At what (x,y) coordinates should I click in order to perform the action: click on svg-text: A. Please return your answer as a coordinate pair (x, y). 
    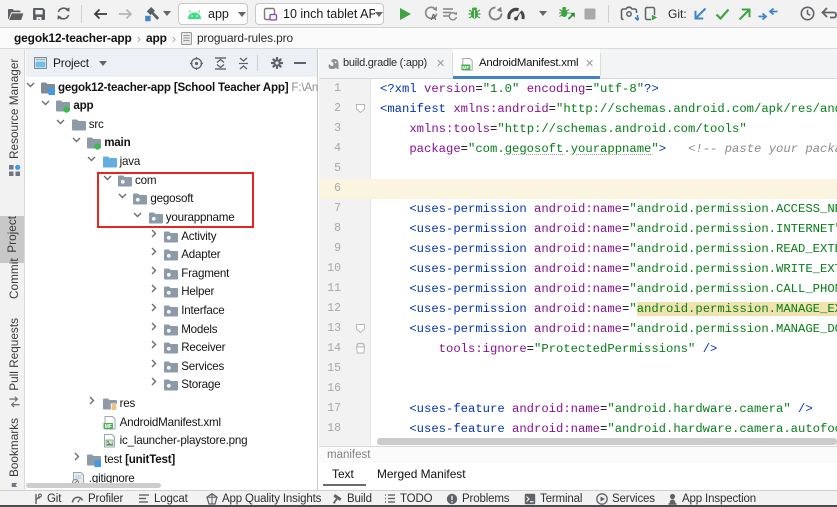
    Looking at the image, I should click on (434, 17).